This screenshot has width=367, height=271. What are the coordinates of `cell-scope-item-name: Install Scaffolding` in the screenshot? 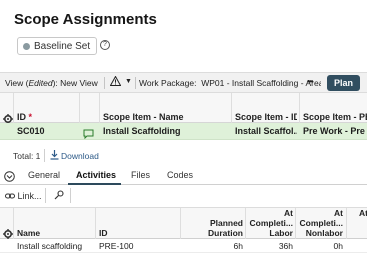 It's located at (142, 131).